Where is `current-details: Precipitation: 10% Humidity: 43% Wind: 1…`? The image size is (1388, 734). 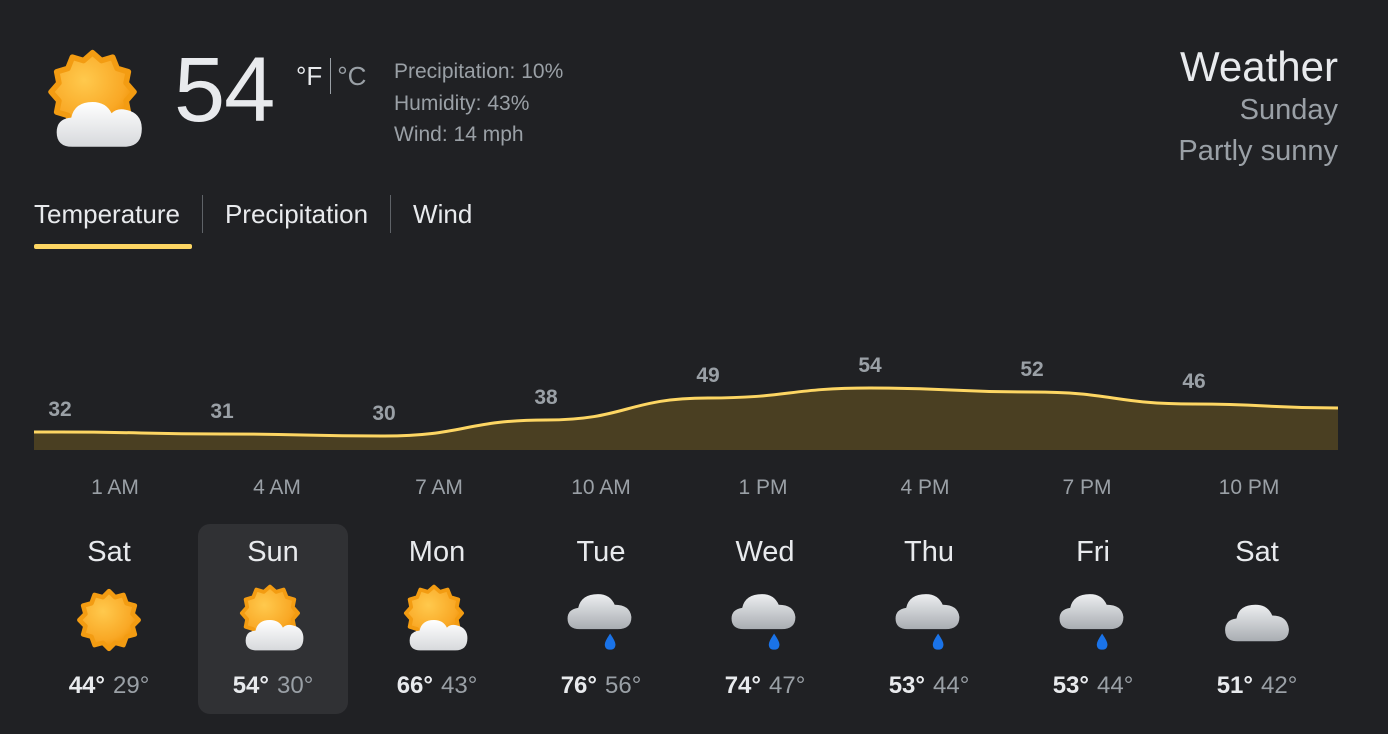
current-details: Precipitation: 10% Humidity: 43% Wind: 1… is located at coordinates (478, 103).